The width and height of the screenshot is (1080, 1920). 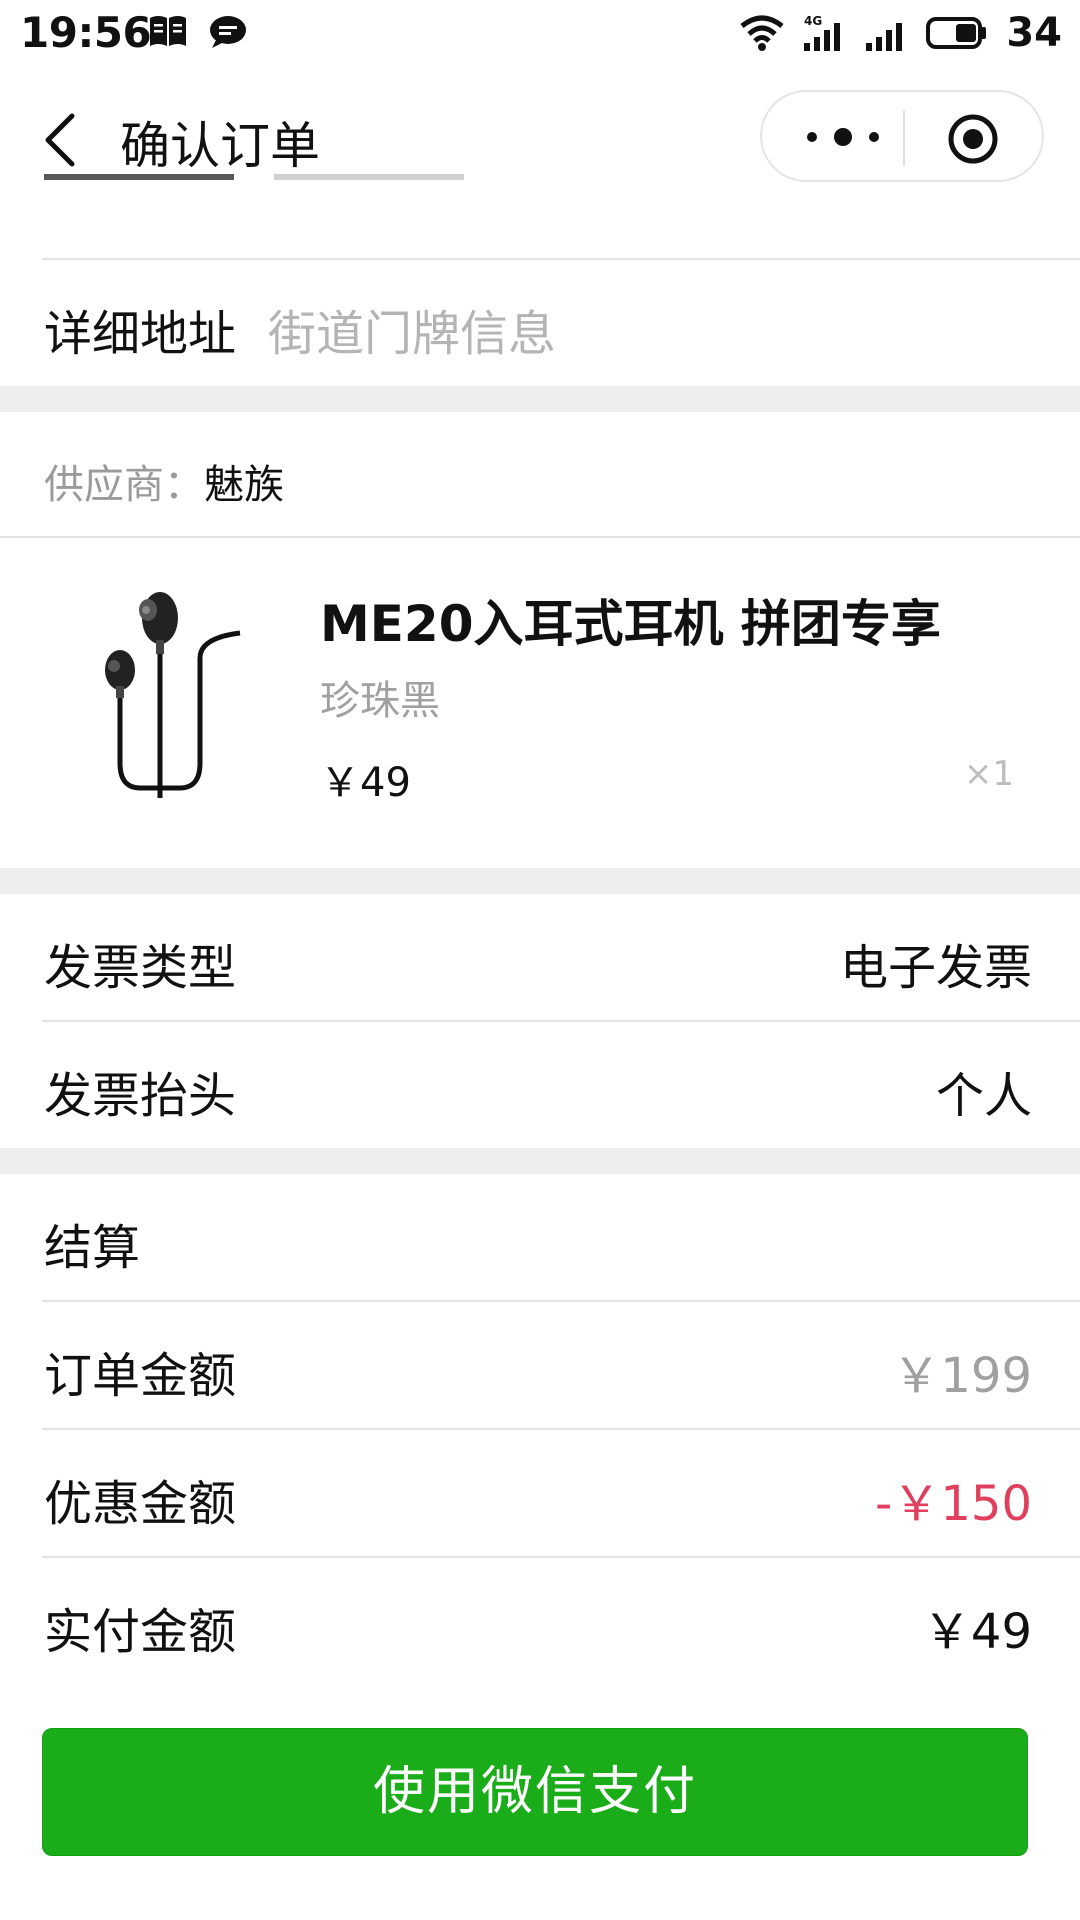 I want to click on paid-amount-label: 实付金额, so click(x=140, y=1632).